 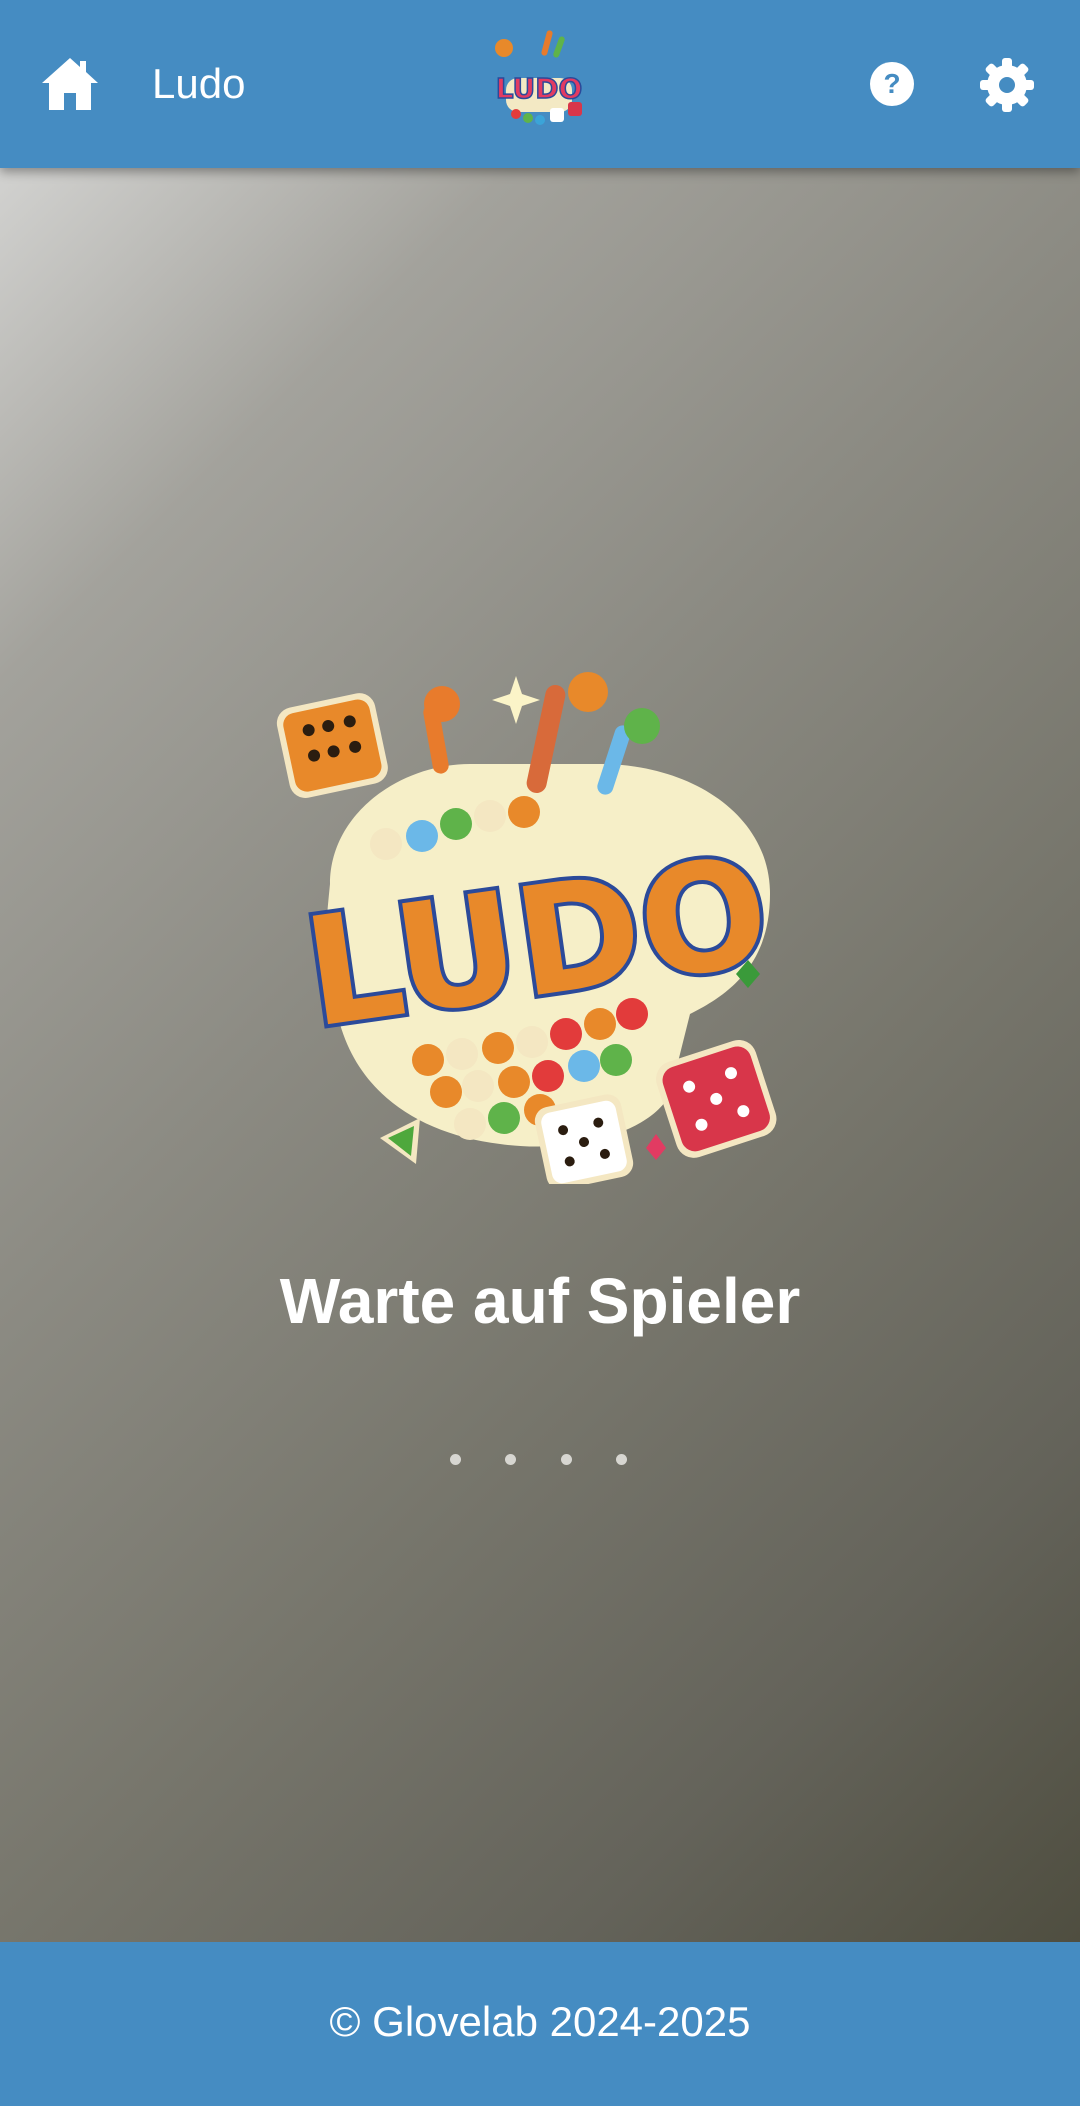 I want to click on waiting-status-text: Warte auf Spieler, so click(x=540, y=1301).